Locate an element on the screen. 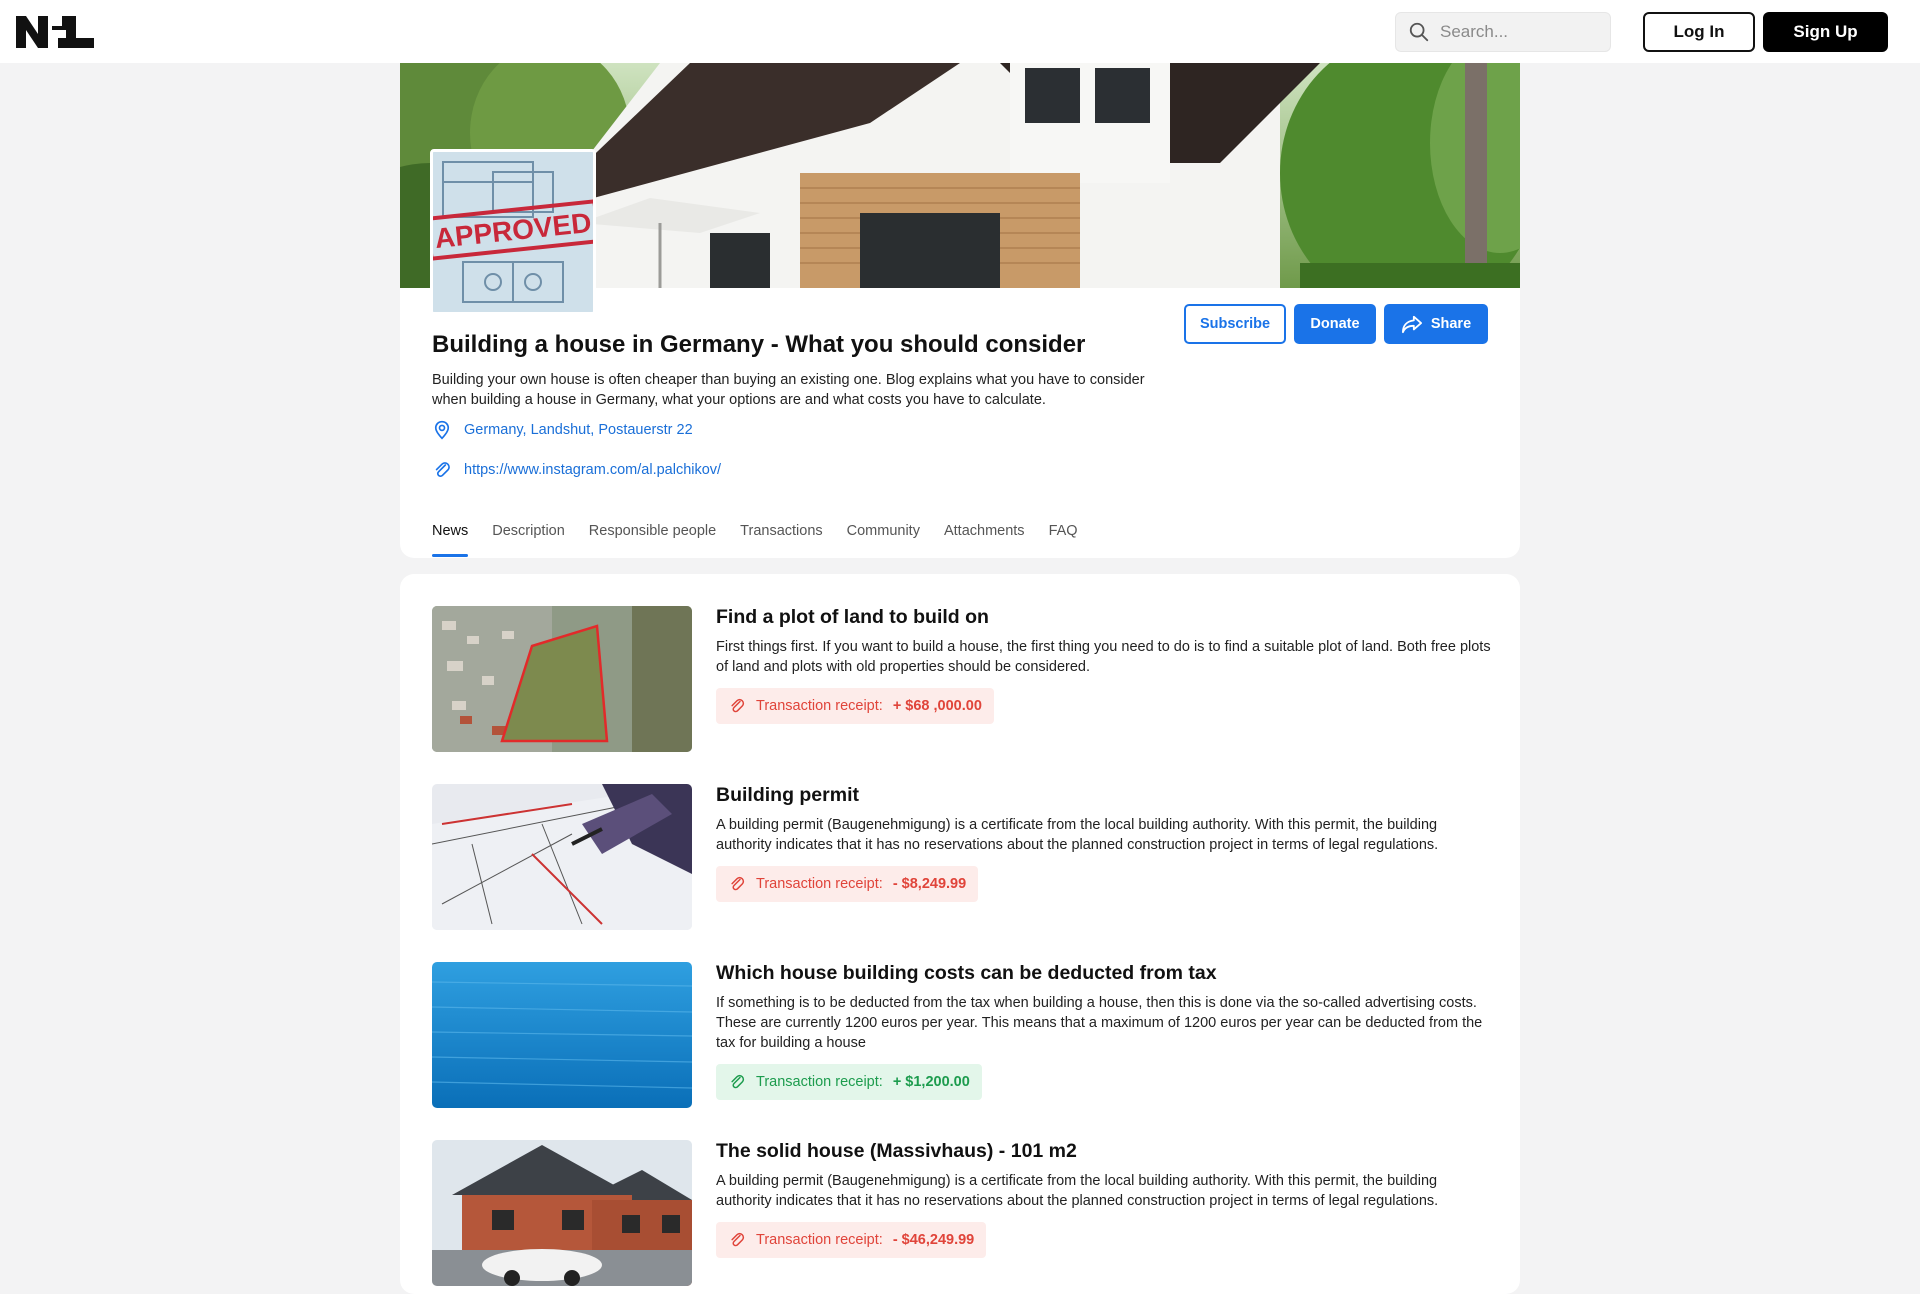 This screenshot has width=1920, height=1294. project-avatar: APPROVED is located at coordinates (513, 232).